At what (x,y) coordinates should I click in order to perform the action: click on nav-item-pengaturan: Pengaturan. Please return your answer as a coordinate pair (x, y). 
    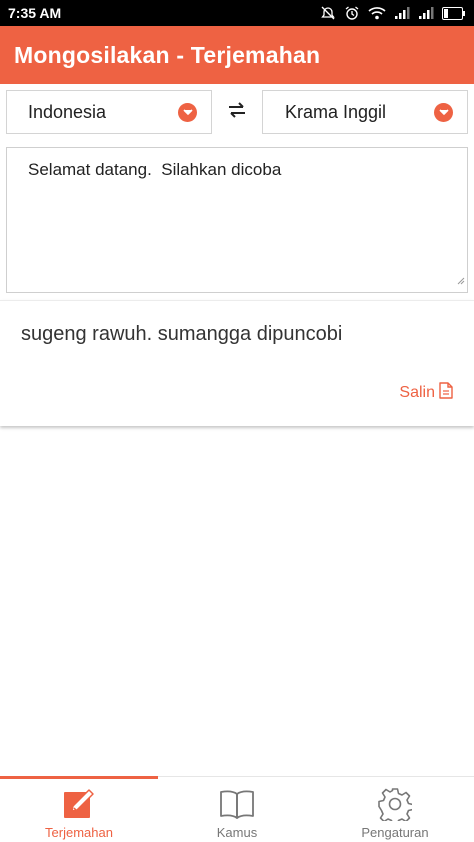
    Looking at the image, I should click on (395, 809).